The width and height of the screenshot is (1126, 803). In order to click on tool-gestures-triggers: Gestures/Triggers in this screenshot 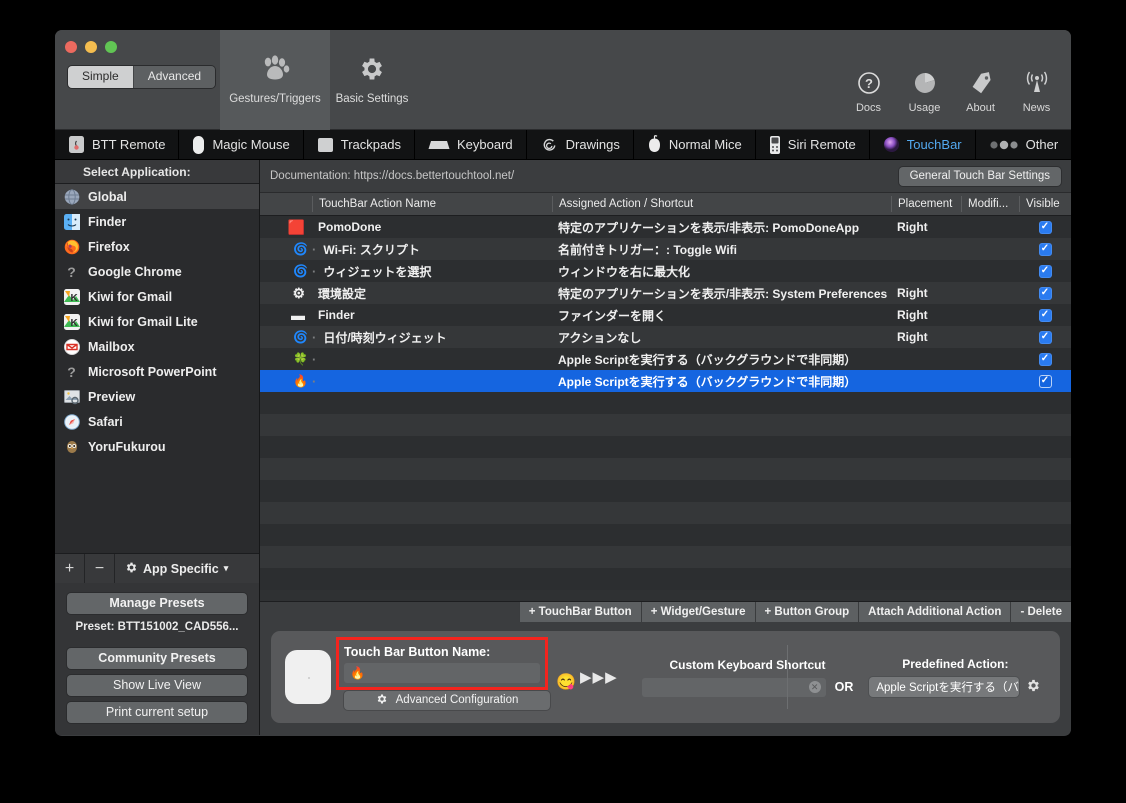, I will do `click(275, 80)`.